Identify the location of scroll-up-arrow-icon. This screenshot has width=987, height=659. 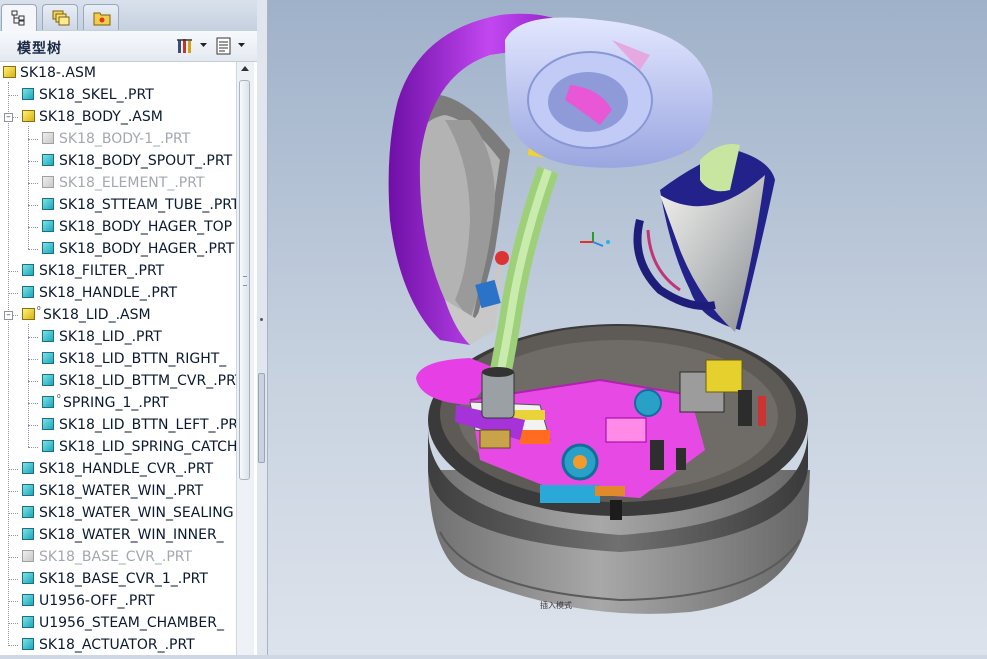
(245, 68).